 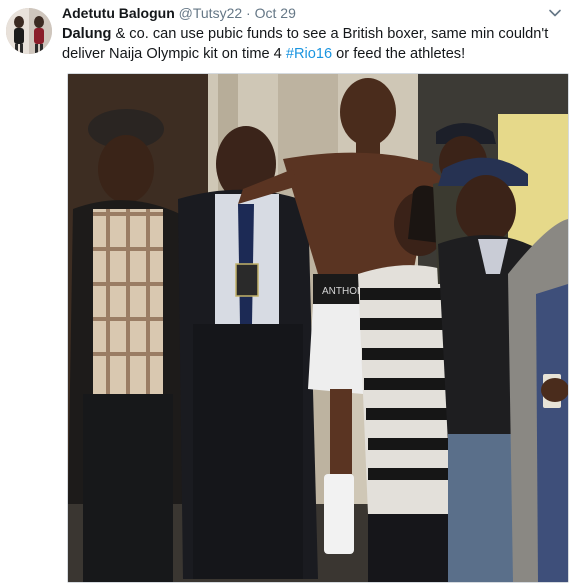 I want to click on author-handle: @Tutsy22, so click(x=211, y=13).